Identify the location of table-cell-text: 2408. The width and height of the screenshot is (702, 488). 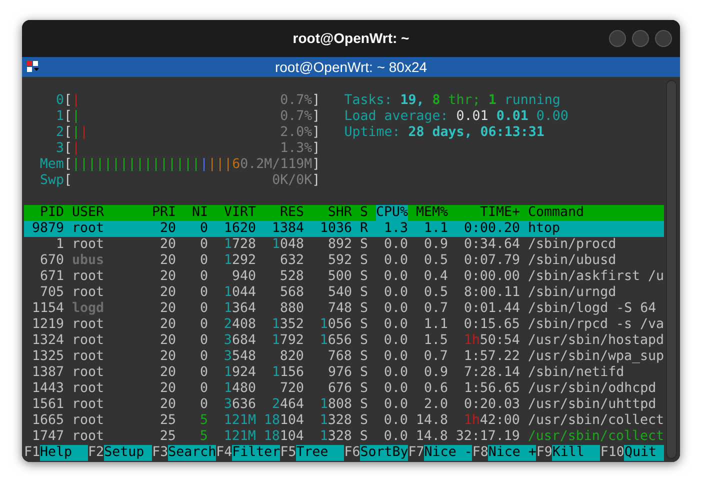
(239, 325).